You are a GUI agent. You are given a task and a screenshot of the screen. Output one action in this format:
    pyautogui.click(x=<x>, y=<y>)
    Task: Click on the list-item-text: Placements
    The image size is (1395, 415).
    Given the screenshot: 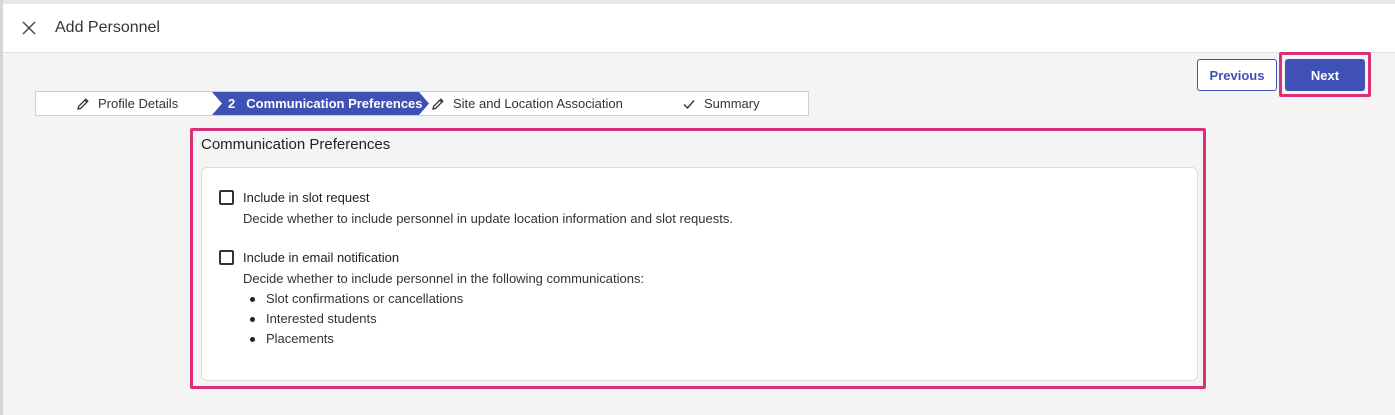 What is the action you would take?
    pyautogui.click(x=300, y=338)
    